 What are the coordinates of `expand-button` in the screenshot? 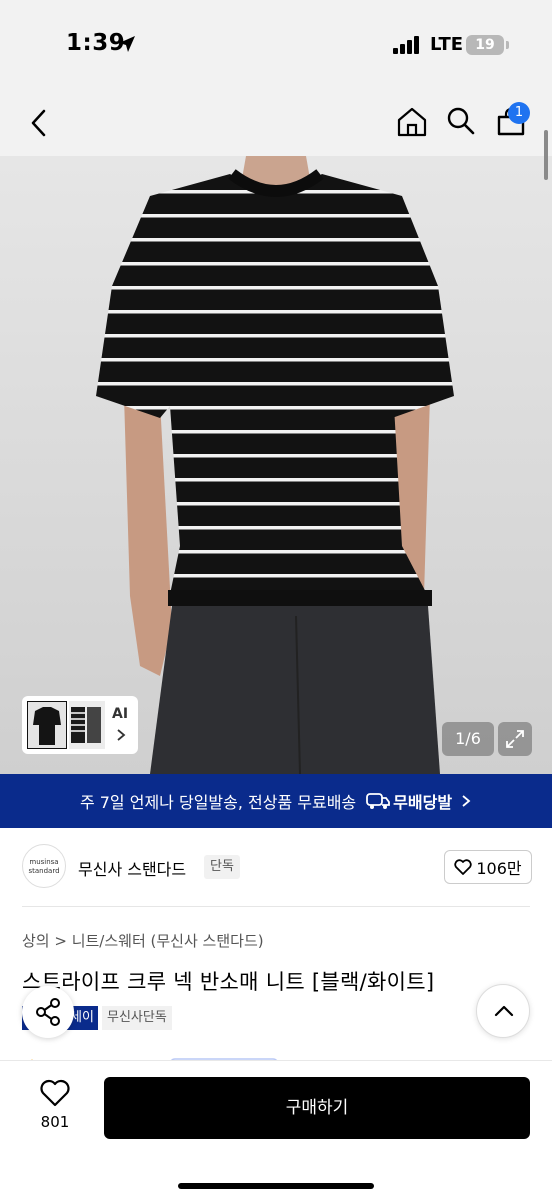 It's located at (515, 739).